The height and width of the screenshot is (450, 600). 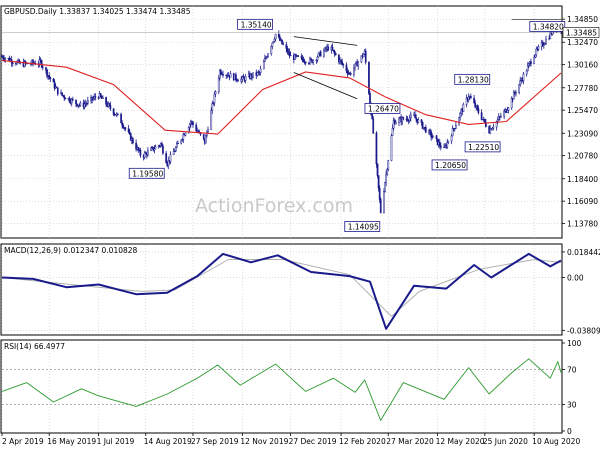 What do you see at coordinates (450, 165) in the screenshot?
I see `swing-label: 1.20650` at bounding box center [450, 165].